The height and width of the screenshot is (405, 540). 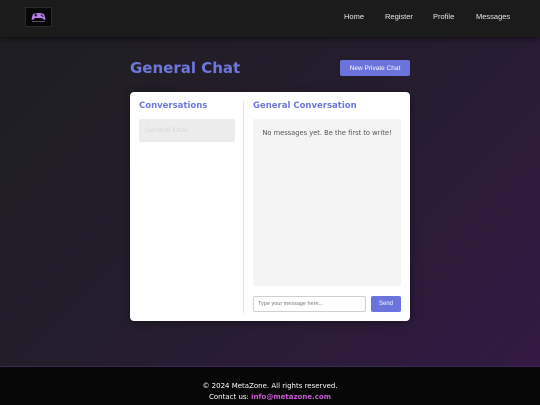 I want to click on nav-link-home: Home, so click(x=354, y=16).